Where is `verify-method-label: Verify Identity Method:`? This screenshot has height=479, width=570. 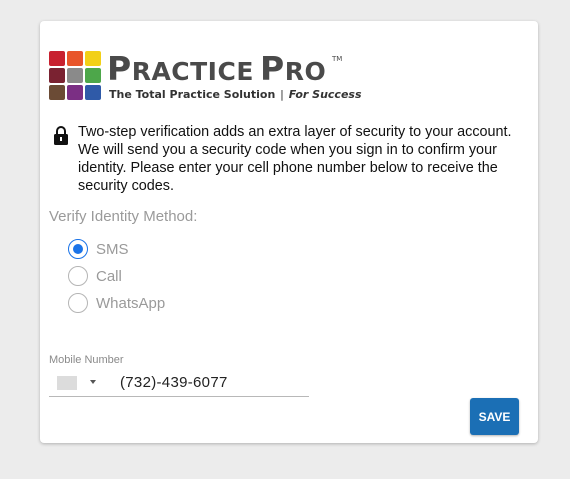 verify-method-label: Verify Identity Method: is located at coordinates (123, 216).